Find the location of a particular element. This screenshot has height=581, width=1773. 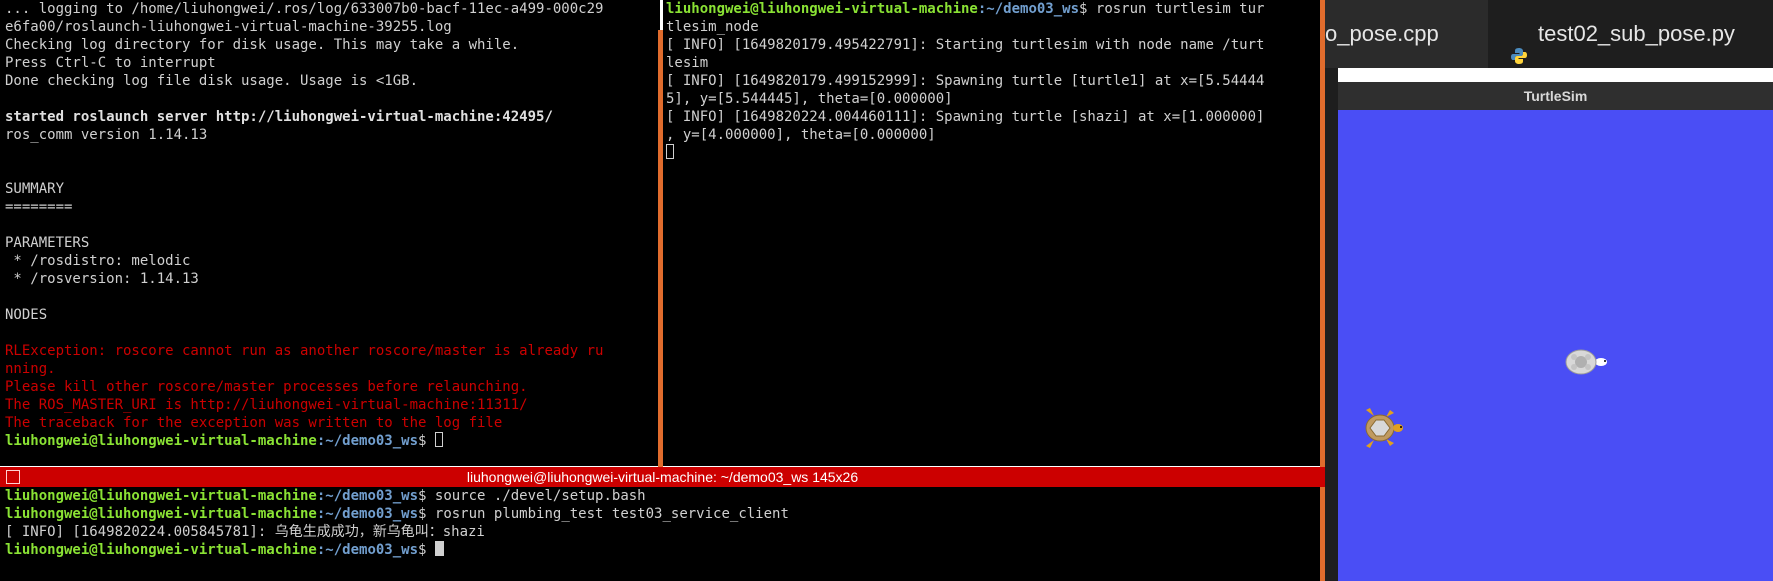

python-icon is located at coordinates (1519, 44).